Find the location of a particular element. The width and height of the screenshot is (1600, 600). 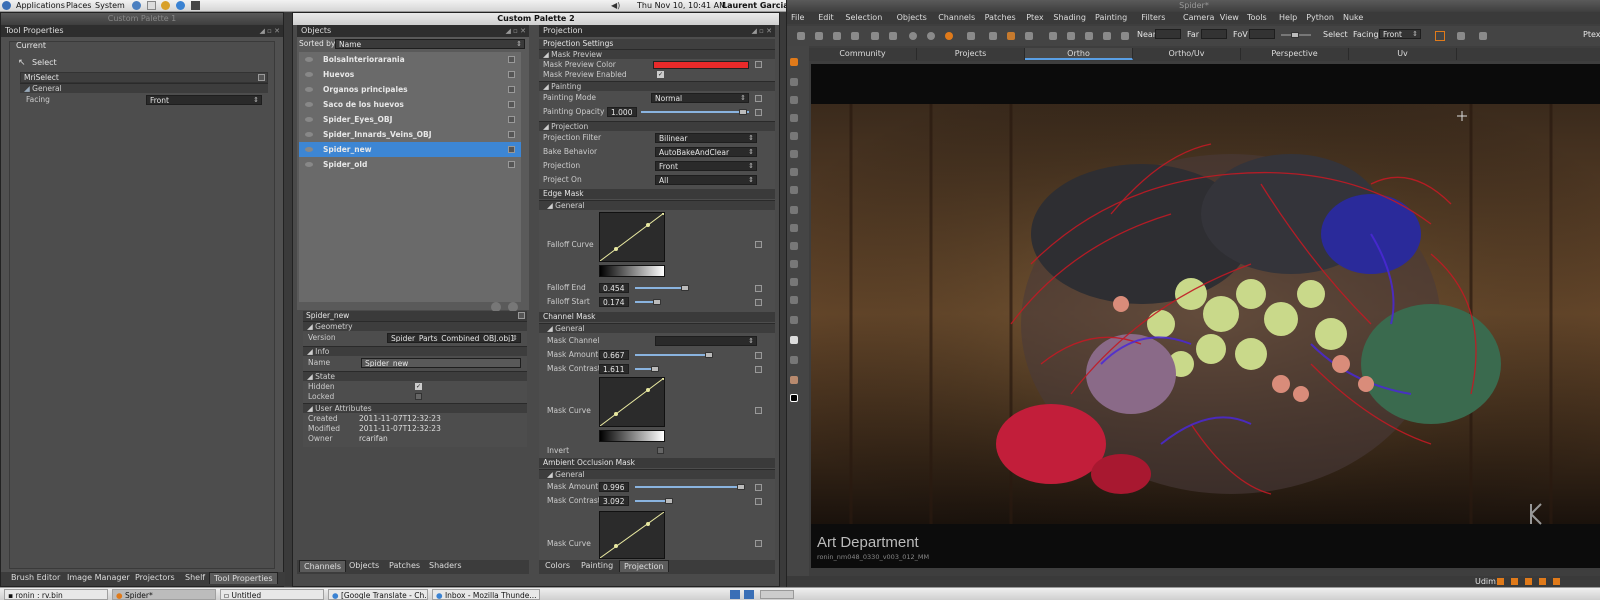

facing-select: Front is located at coordinates (1400, 34).